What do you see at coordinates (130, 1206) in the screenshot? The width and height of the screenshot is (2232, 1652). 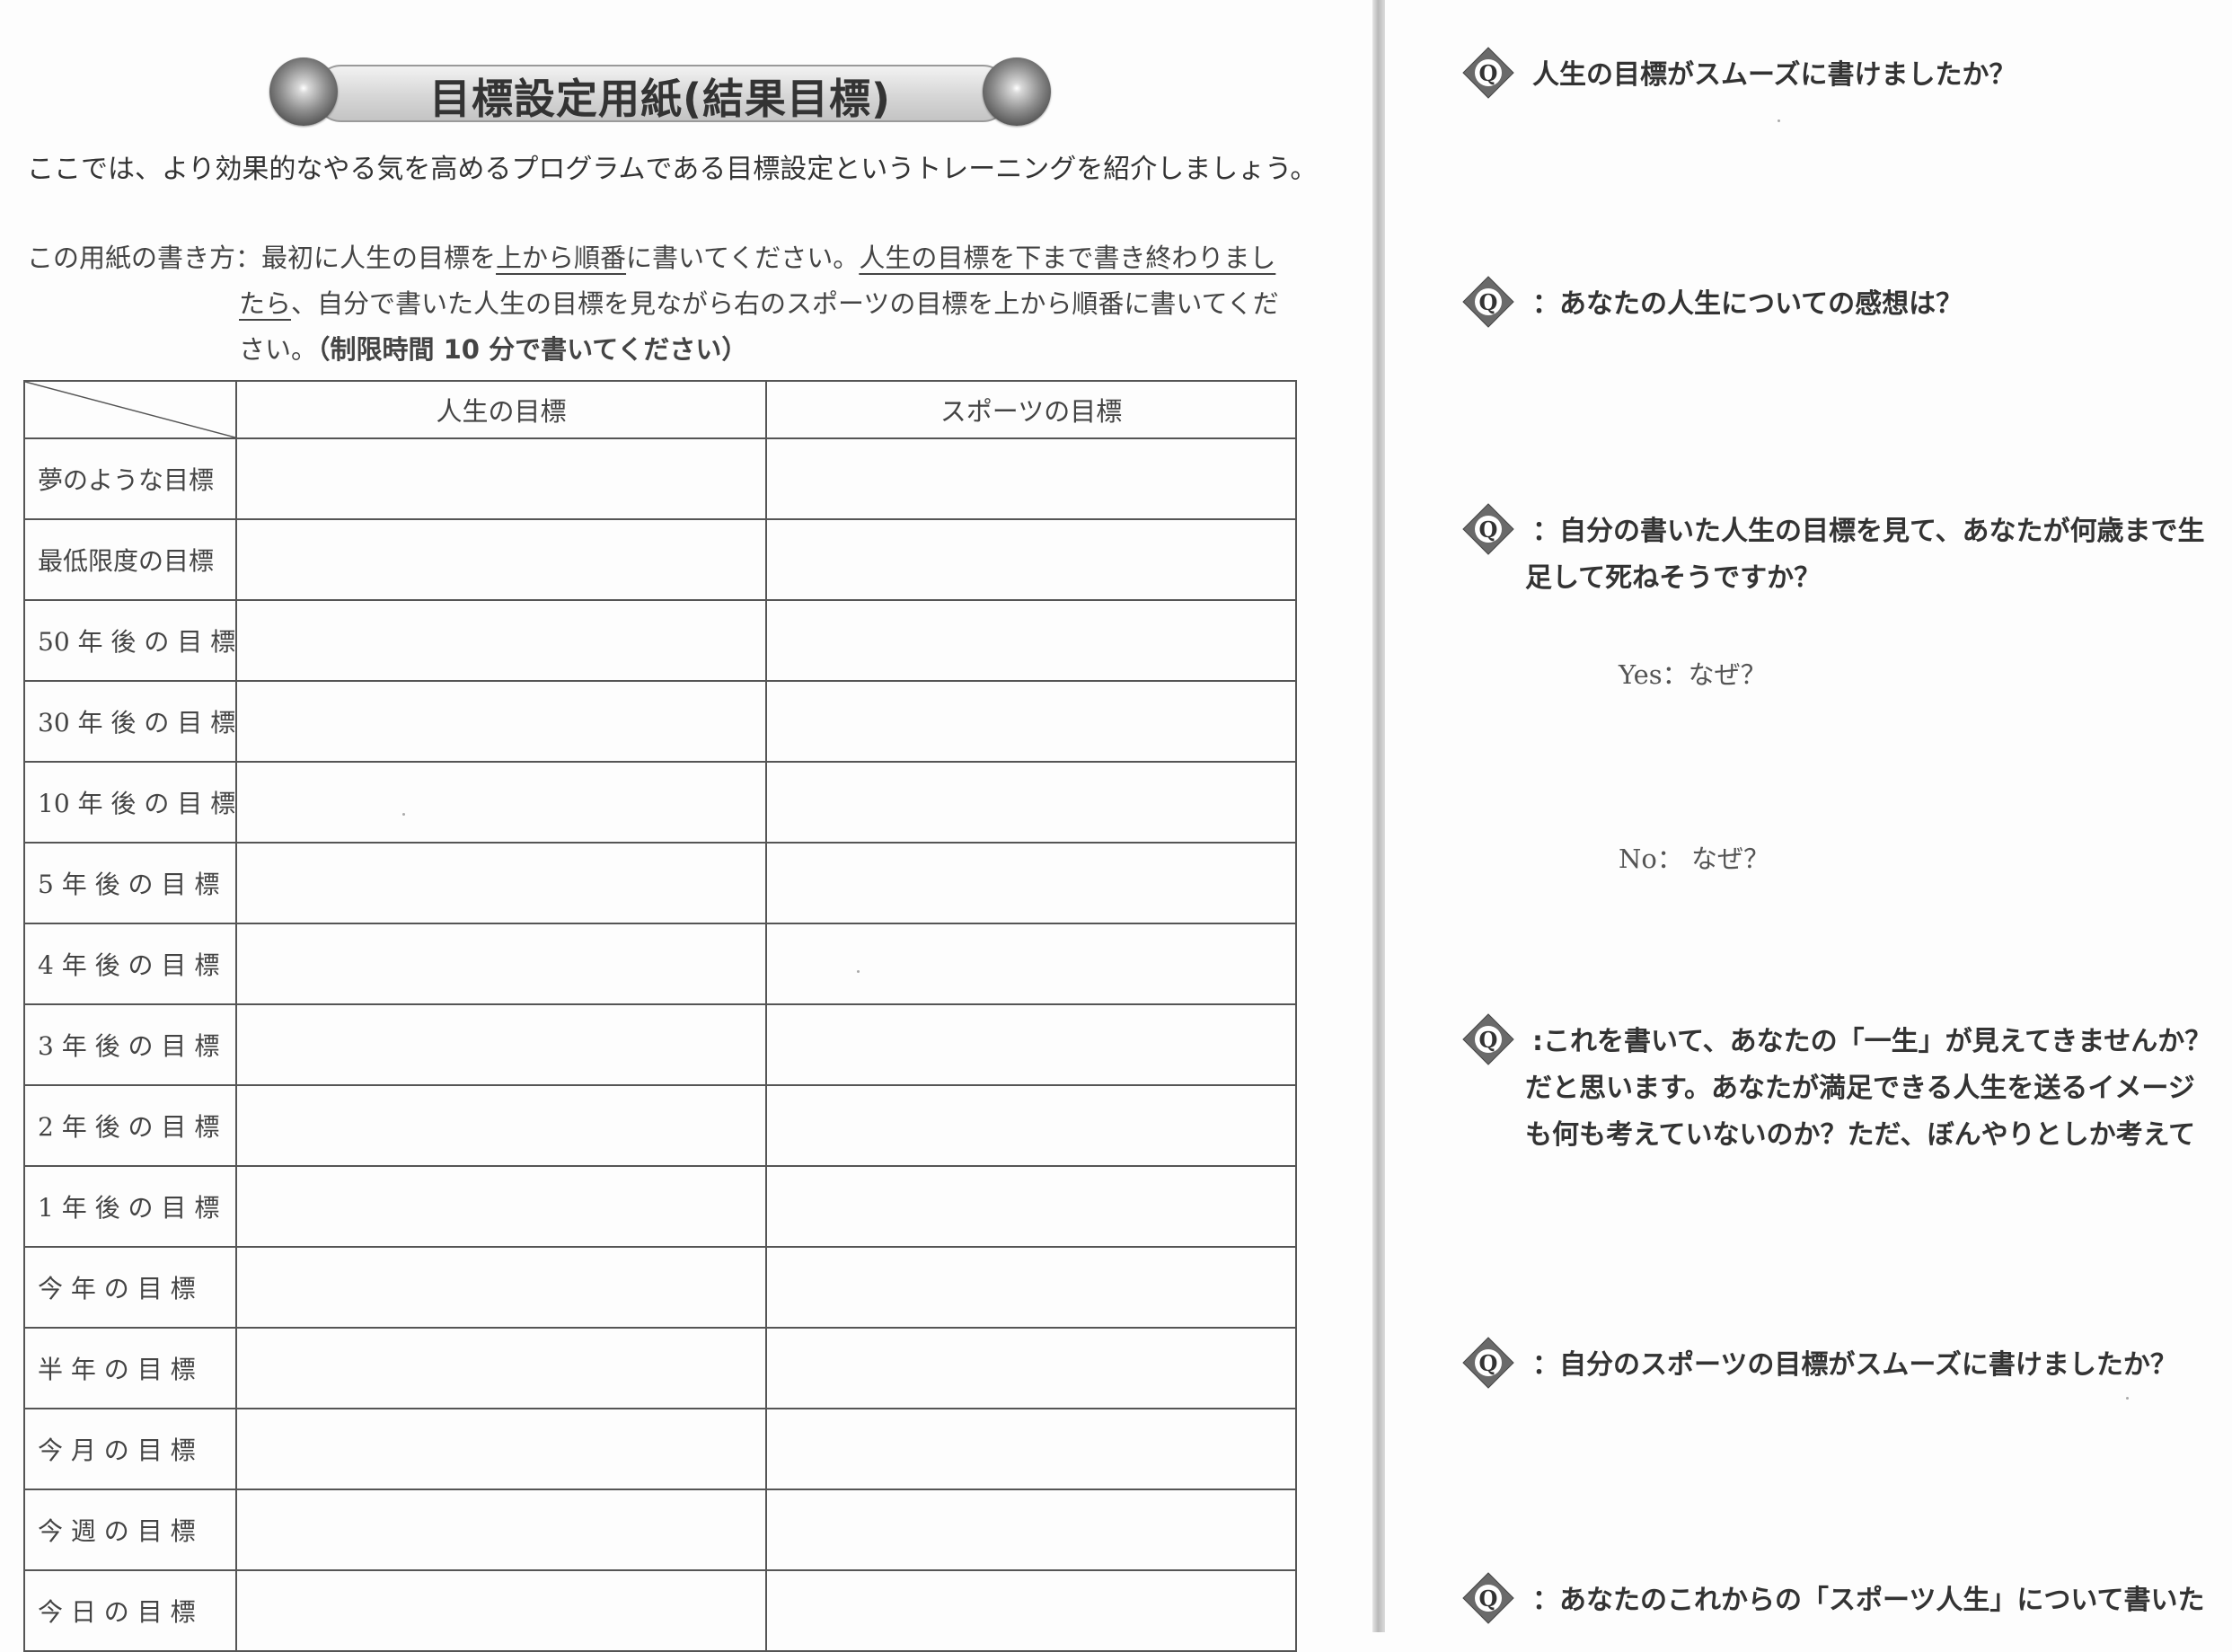 I see `row-label: 1 年 後 の 目 標` at bounding box center [130, 1206].